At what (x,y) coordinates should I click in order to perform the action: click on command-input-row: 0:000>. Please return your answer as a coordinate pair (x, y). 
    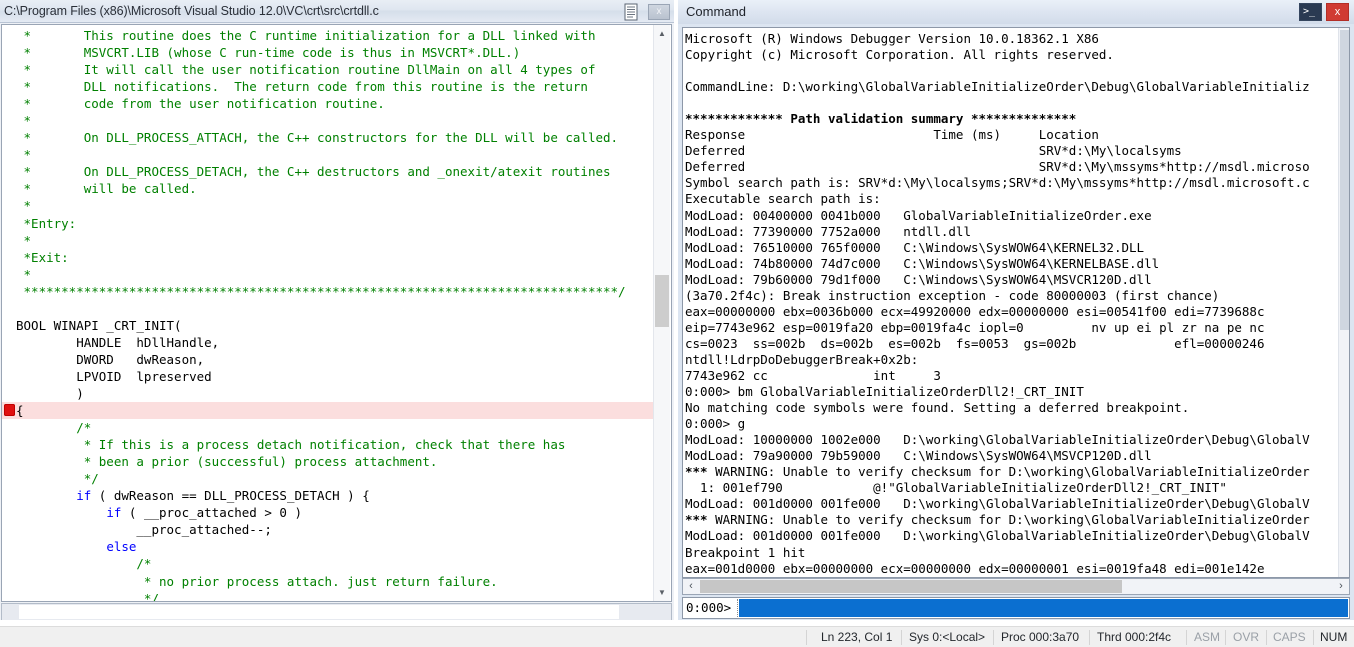
    Looking at the image, I should click on (1016, 608).